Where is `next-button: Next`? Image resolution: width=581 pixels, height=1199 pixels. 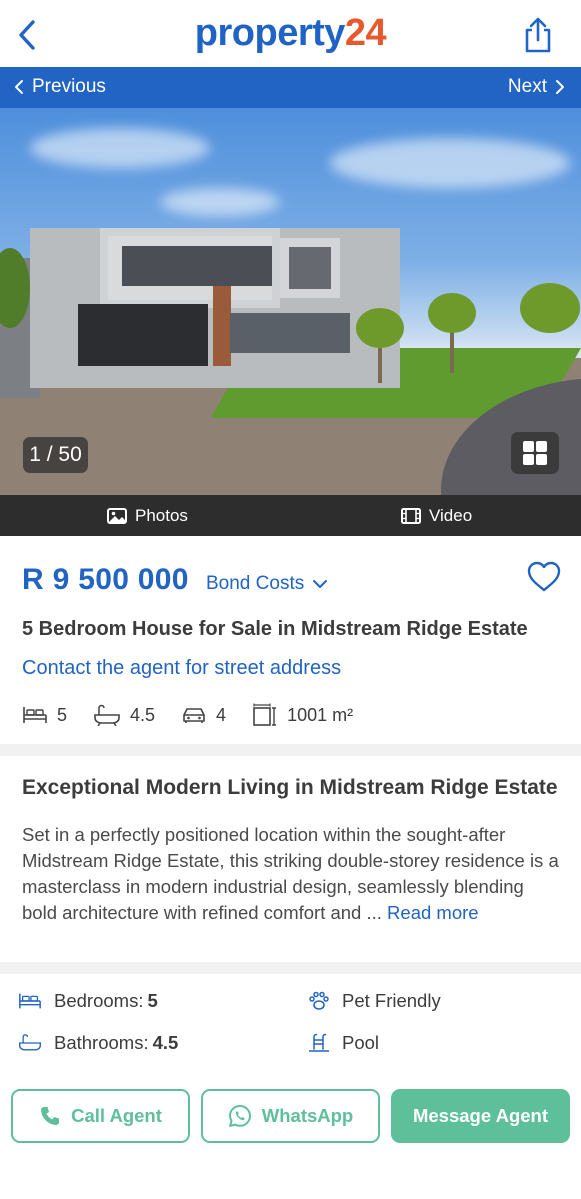 next-button: Next is located at coordinates (536, 87).